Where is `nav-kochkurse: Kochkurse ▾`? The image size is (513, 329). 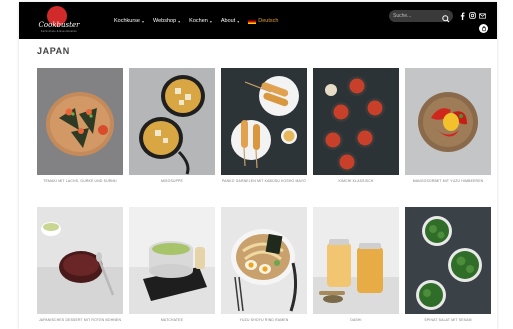
nav-kochkurse: Kochkurse ▾ is located at coordinates (129, 21).